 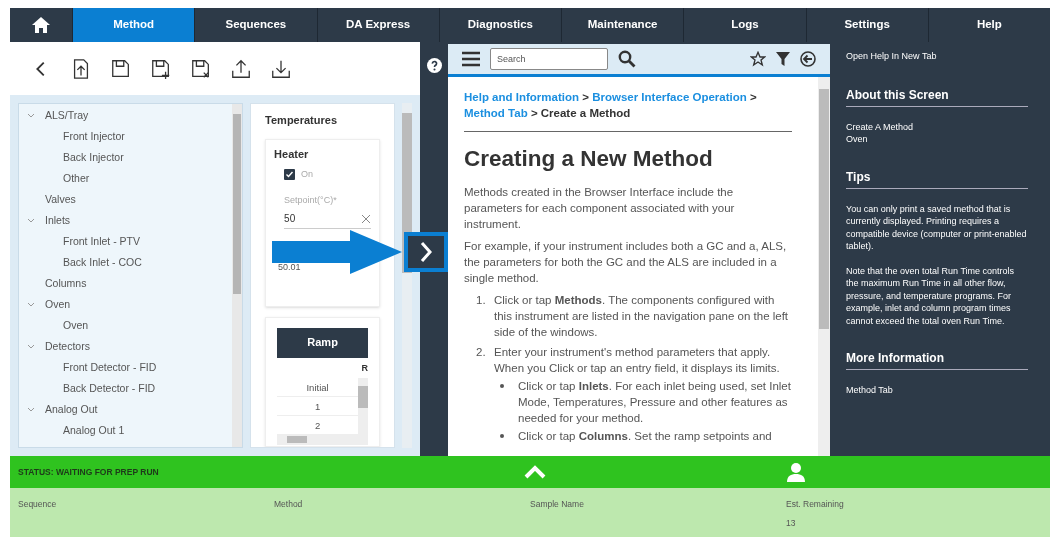 What do you see at coordinates (791, 523) in the screenshot?
I see `detail-value: 13` at bounding box center [791, 523].